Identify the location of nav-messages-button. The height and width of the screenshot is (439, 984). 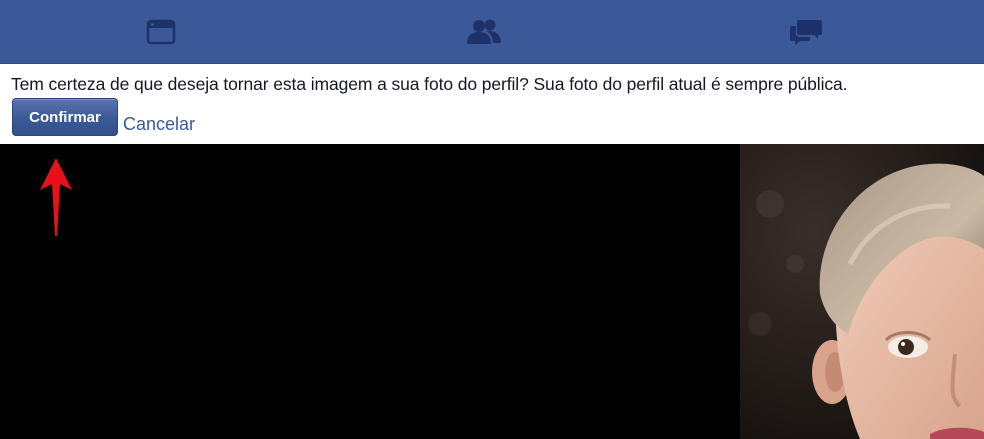
(806, 32).